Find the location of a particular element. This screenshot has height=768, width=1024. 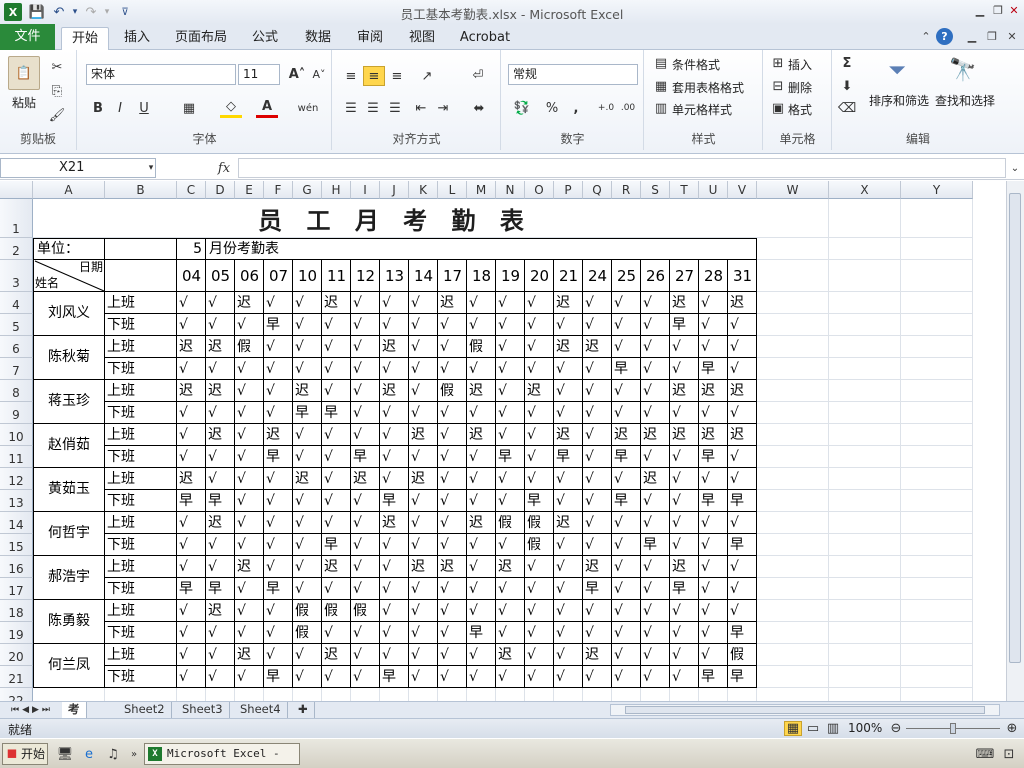

row-header: 10 is located at coordinates (16, 435).